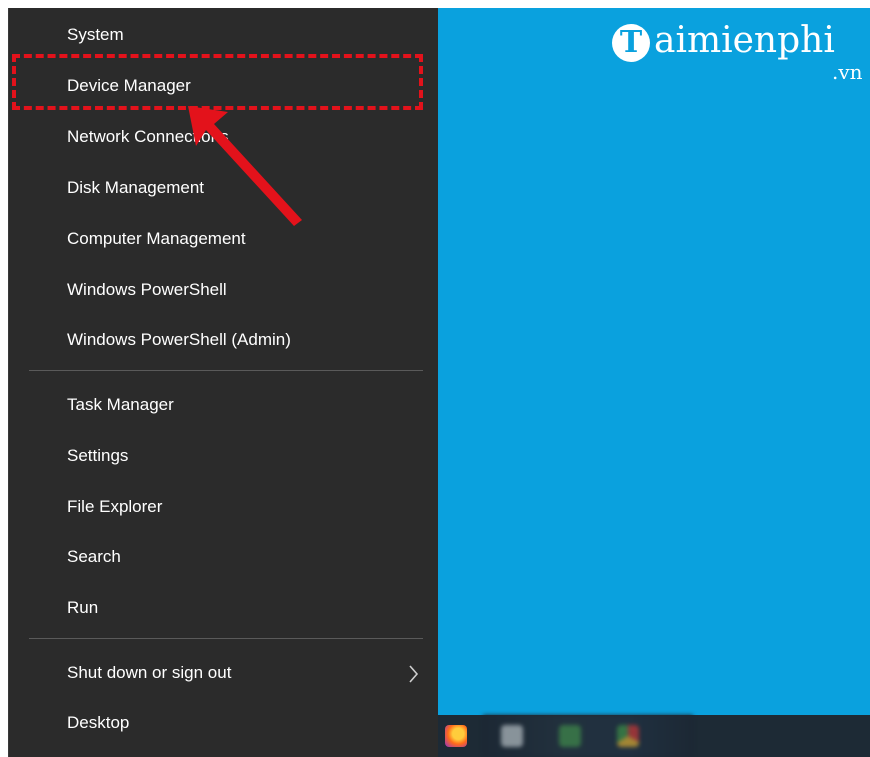 The width and height of the screenshot is (870, 757). I want to click on menu-item-label: File Explorer, so click(115, 506).